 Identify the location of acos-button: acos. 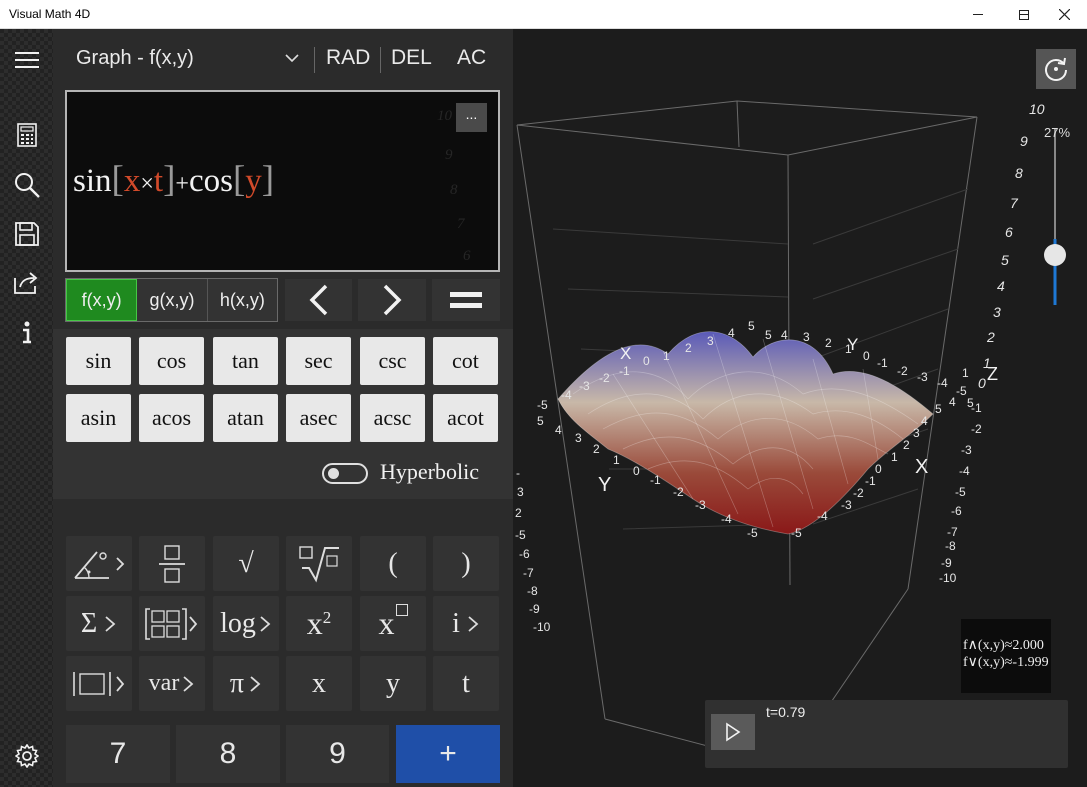
(171, 418).